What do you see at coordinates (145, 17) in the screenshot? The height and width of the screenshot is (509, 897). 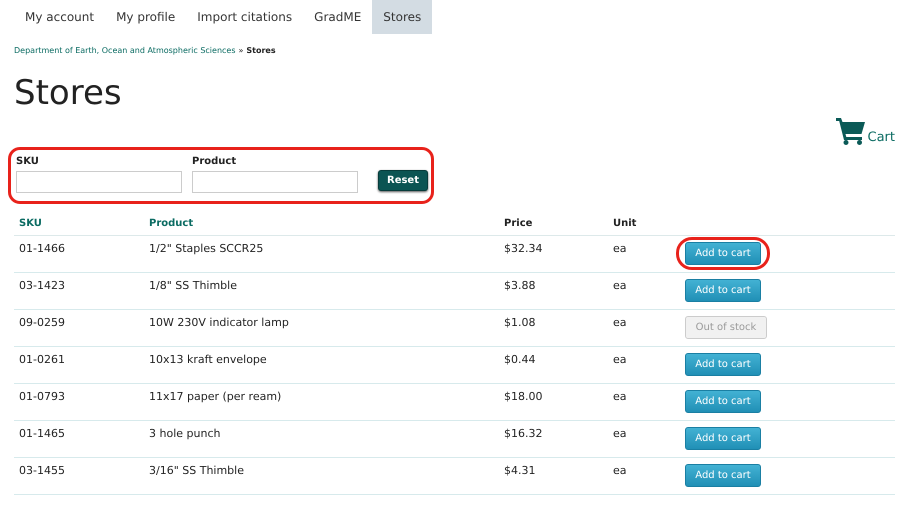 I see `nav-tab: My profile` at bounding box center [145, 17].